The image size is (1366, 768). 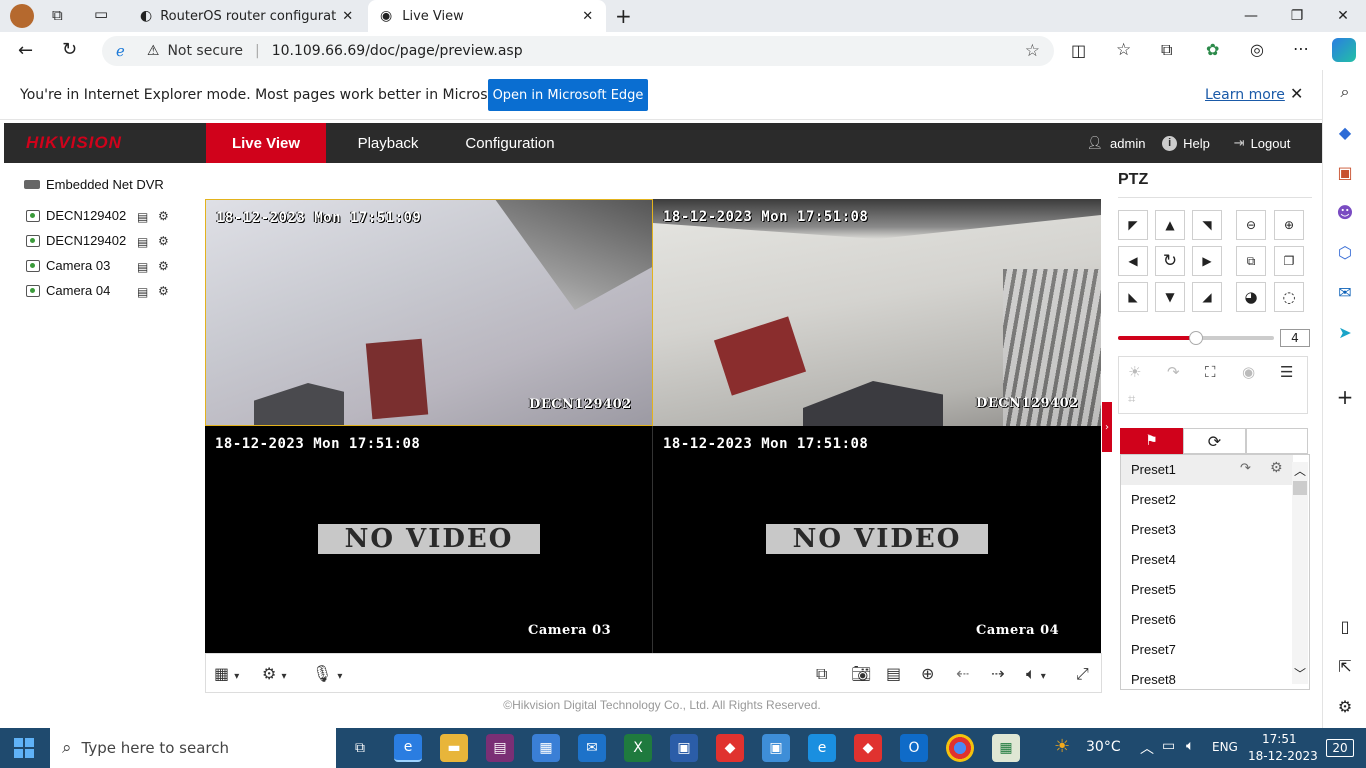 I want to click on workspaces-icon: ⧉, so click(x=57, y=15).